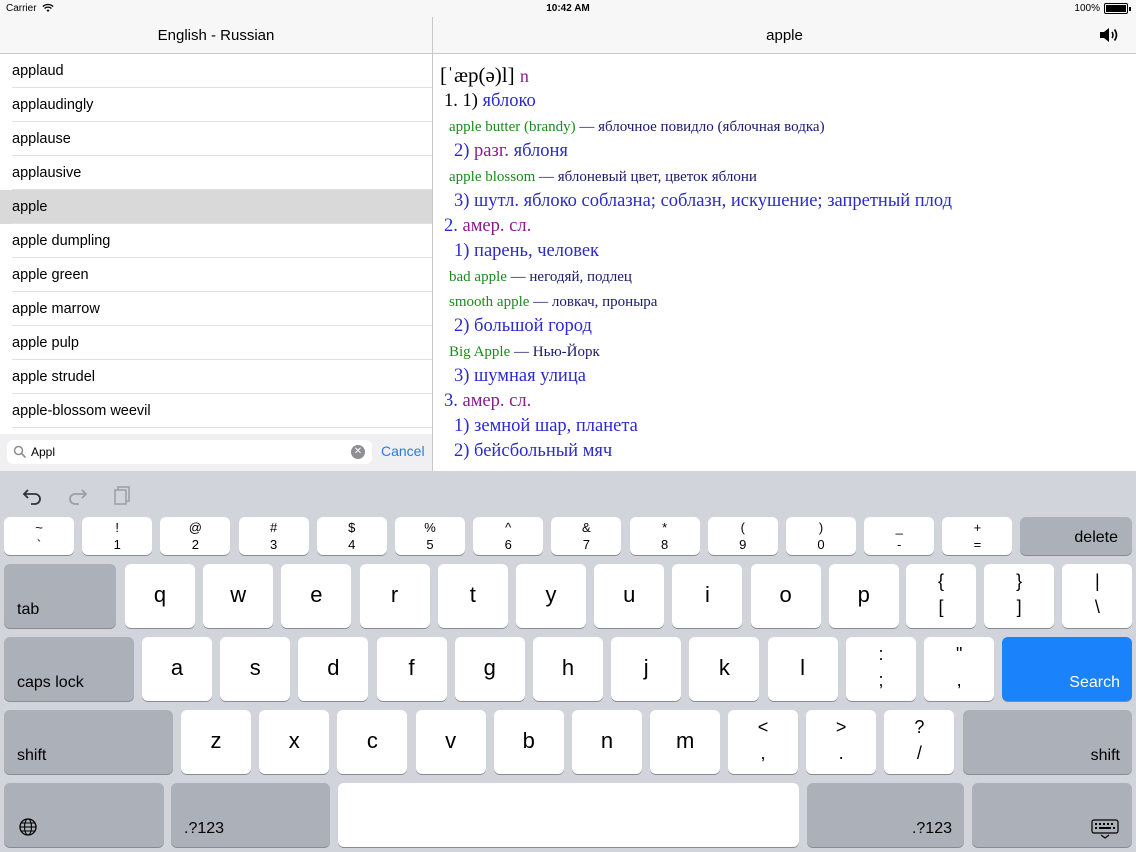  I want to click on key-f: f, so click(411, 669).